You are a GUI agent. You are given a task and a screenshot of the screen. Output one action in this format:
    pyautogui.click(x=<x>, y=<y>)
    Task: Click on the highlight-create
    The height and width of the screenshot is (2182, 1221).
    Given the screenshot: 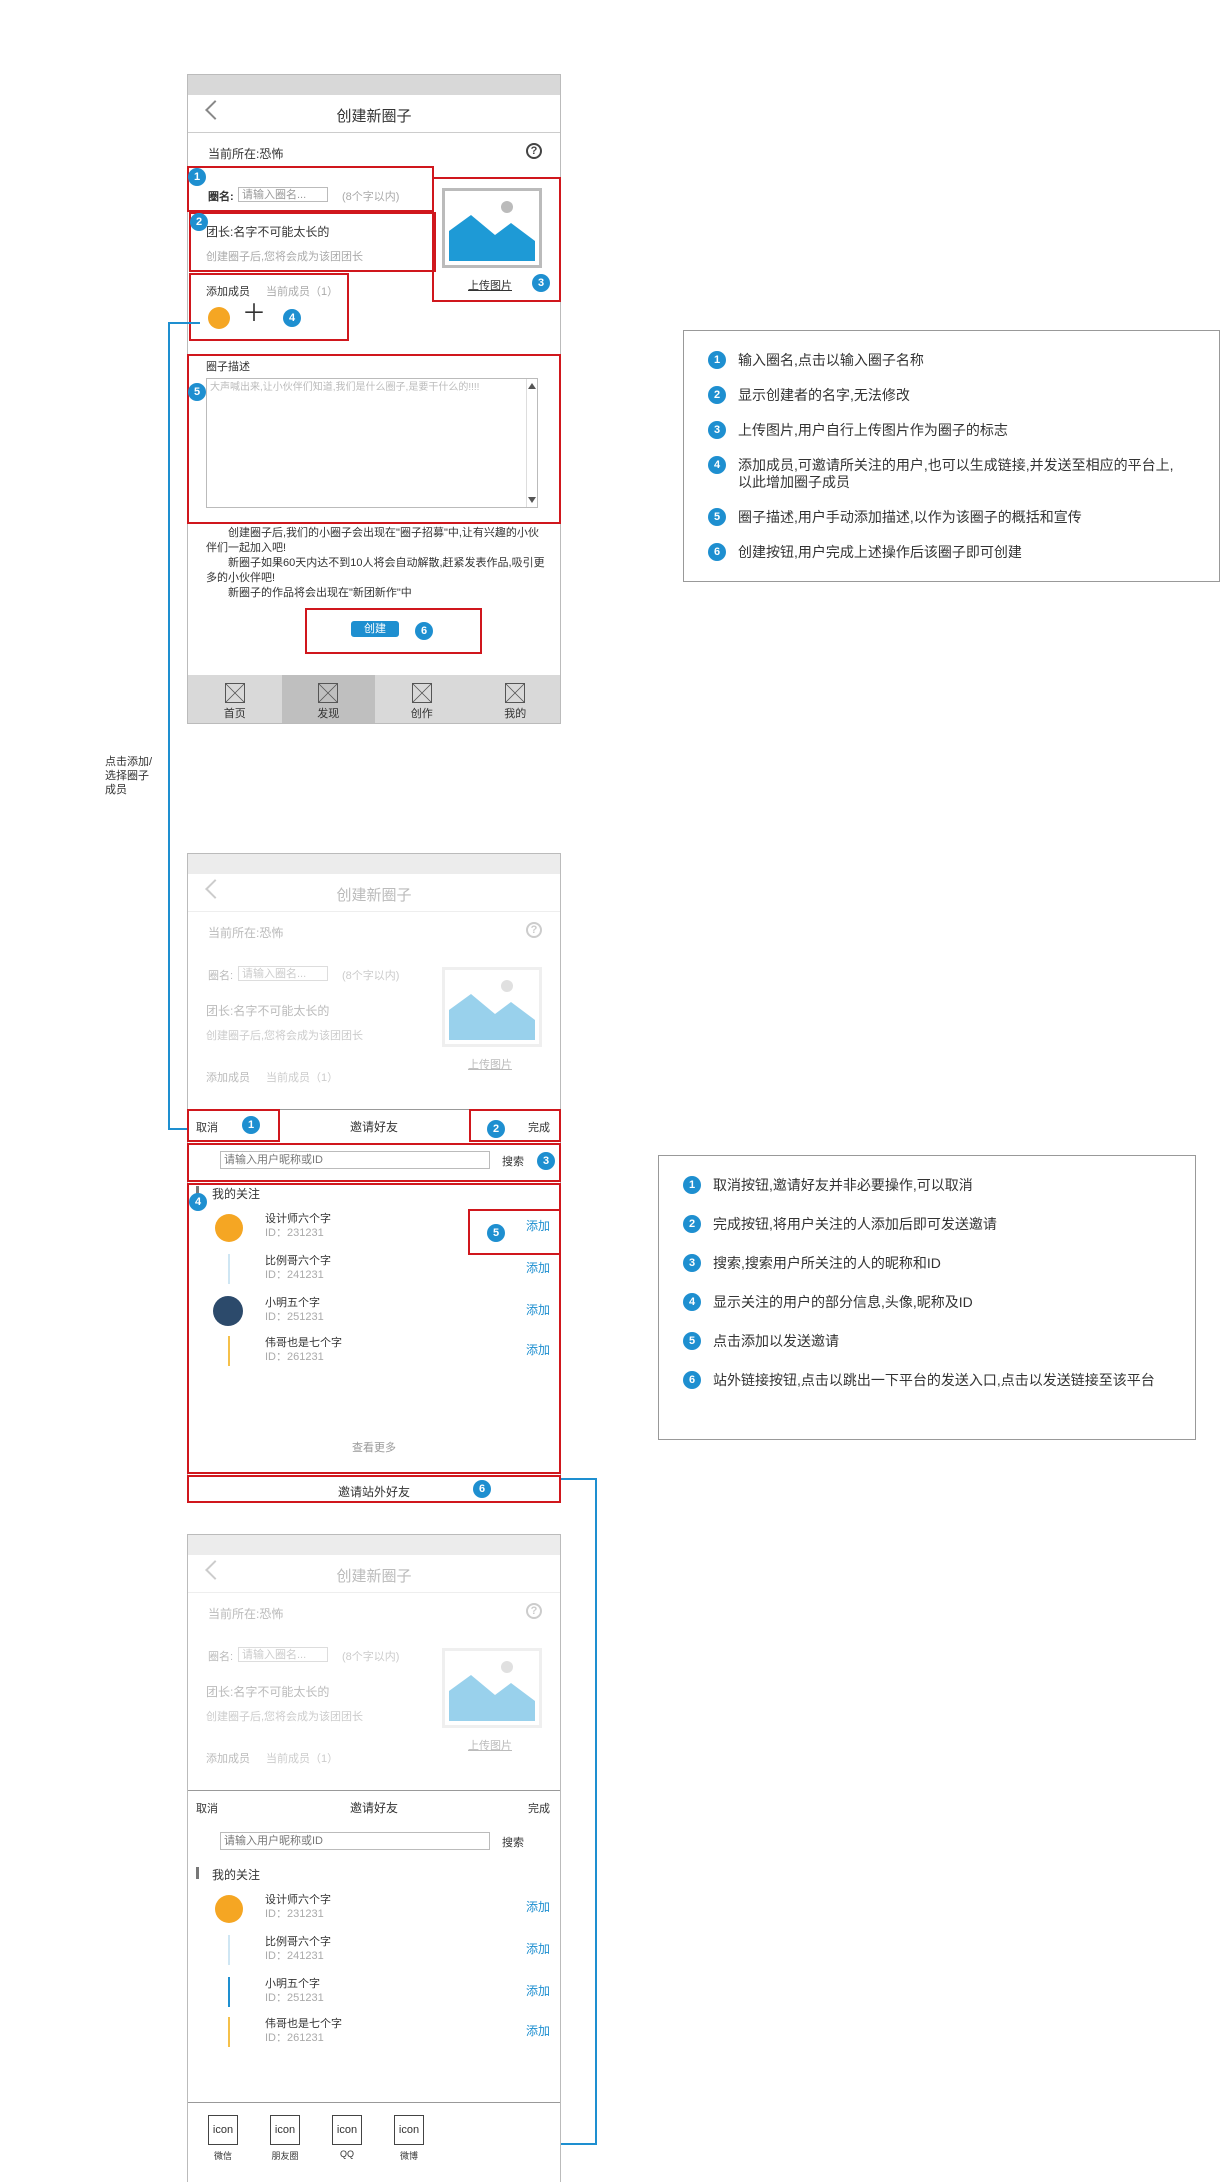 What is the action you would take?
    pyautogui.click(x=393, y=631)
    